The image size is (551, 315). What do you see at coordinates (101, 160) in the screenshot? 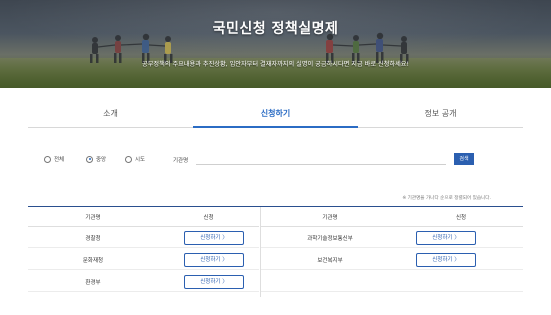
I see `radio-label: 중앙` at bounding box center [101, 160].